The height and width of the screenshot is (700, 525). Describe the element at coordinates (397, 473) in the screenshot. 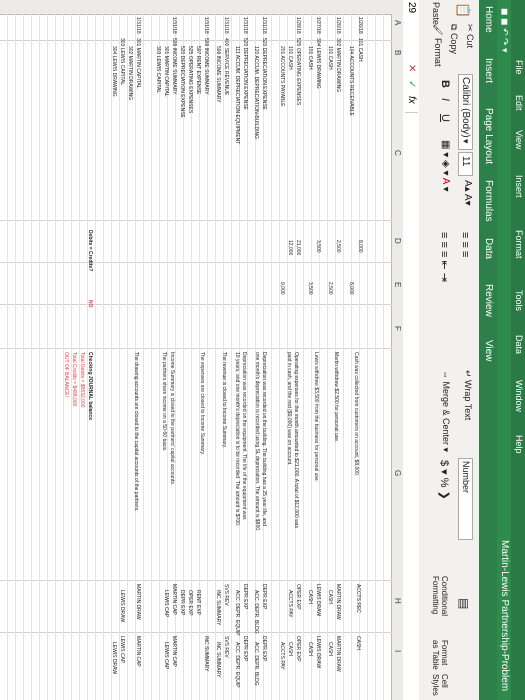

I see `column-header-g: G` at that location.